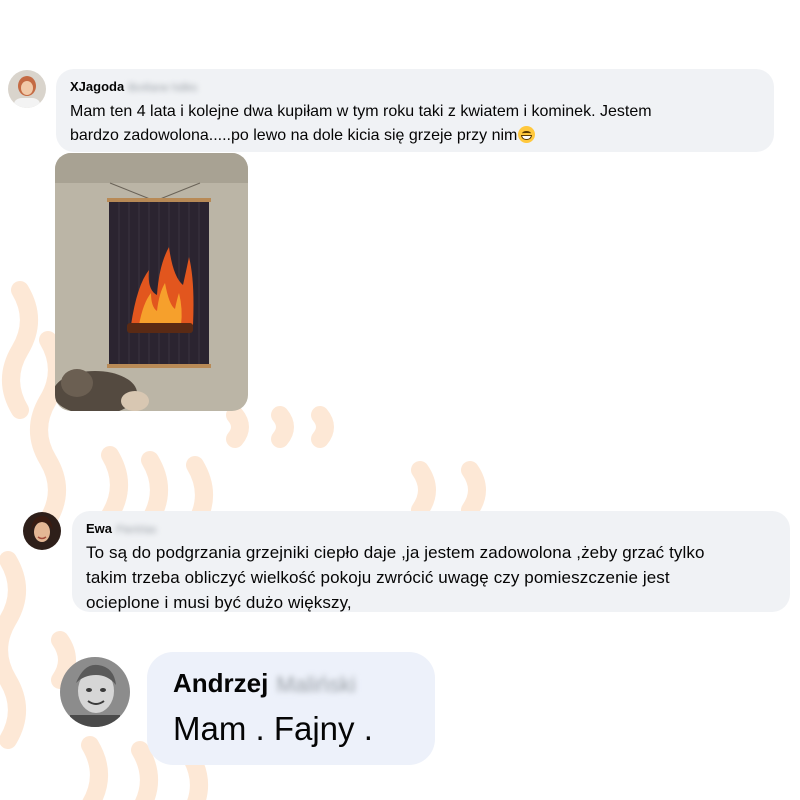 The width and height of the screenshot is (800, 800). Describe the element at coordinates (315, 685) in the screenshot. I see `author-surname-blurred: Maliński` at that location.